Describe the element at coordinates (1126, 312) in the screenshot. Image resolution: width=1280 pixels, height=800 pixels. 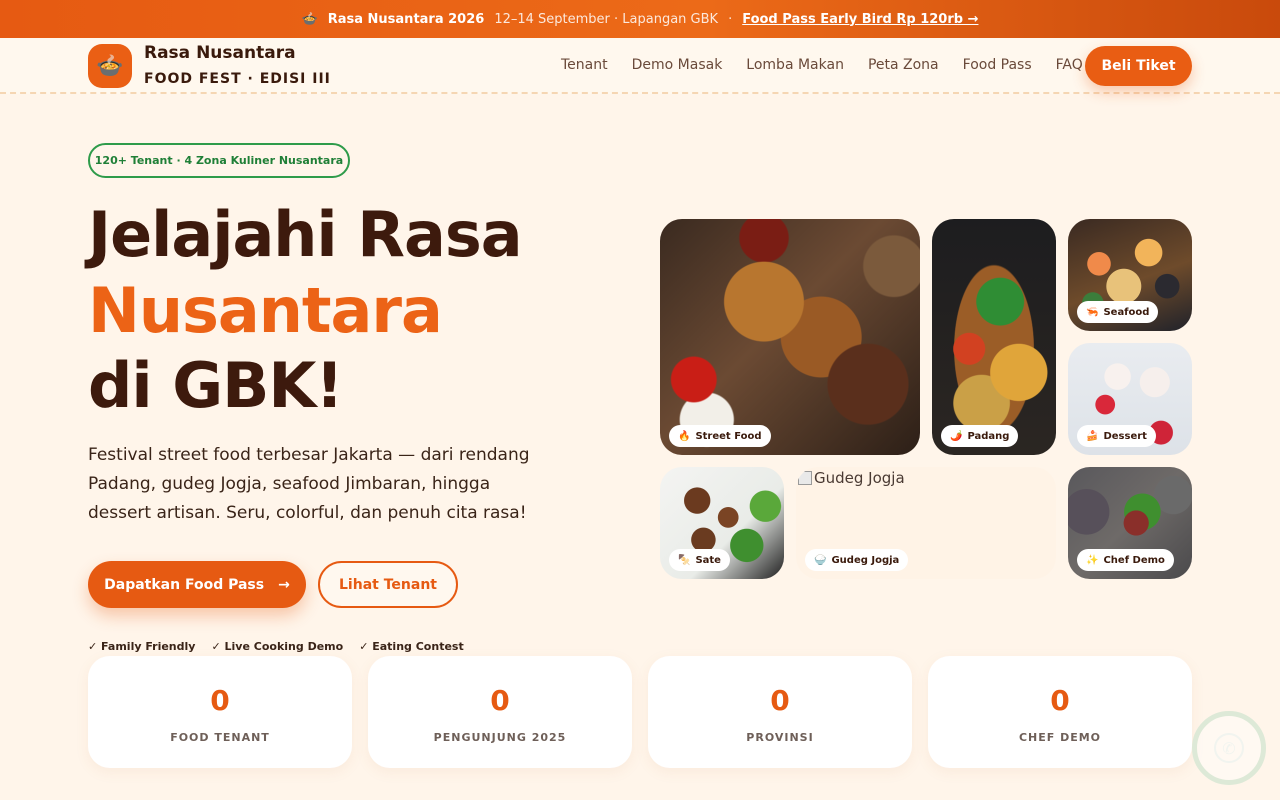
I see `tag-label: Seafood` at that location.